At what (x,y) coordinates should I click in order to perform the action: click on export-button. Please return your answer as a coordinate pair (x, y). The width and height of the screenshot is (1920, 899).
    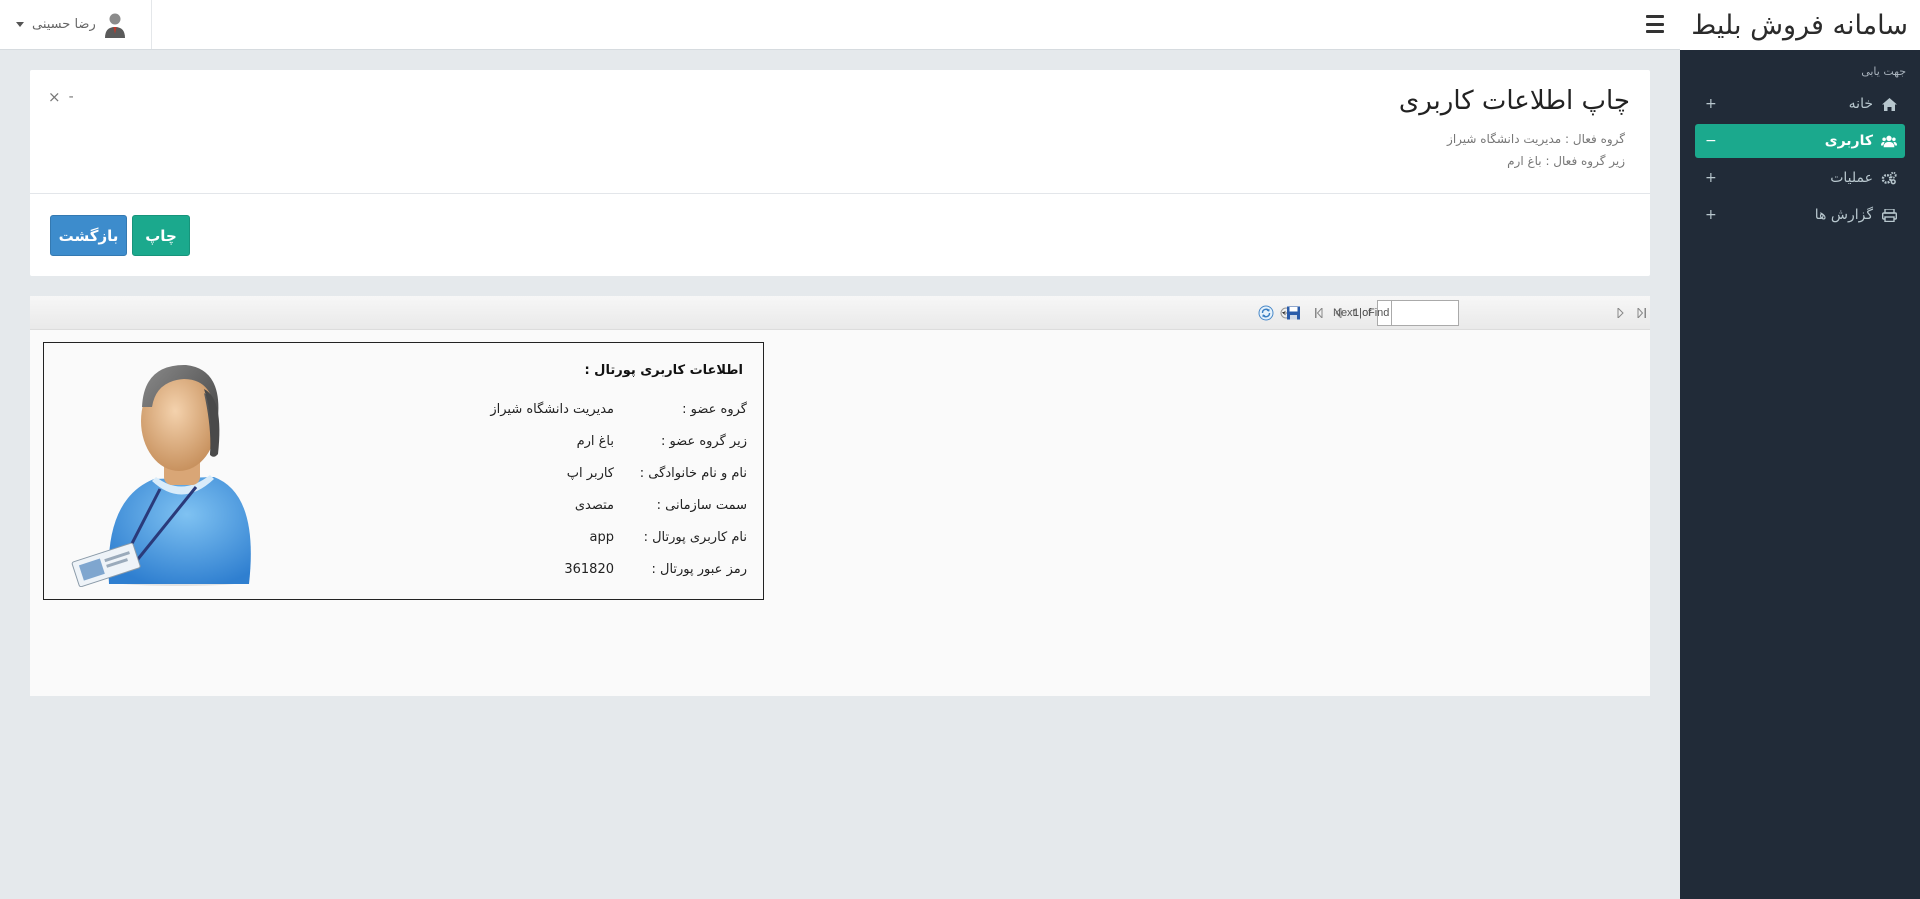
    Looking at the image, I should click on (1292, 313).